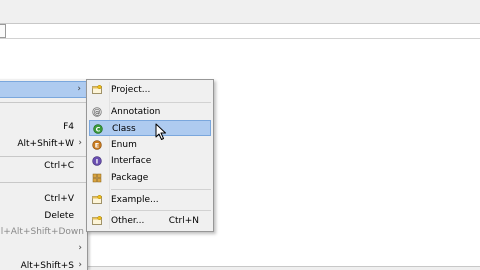 The image size is (480, 270). I want to click on menu-item-new: ›, so click(44, 89).